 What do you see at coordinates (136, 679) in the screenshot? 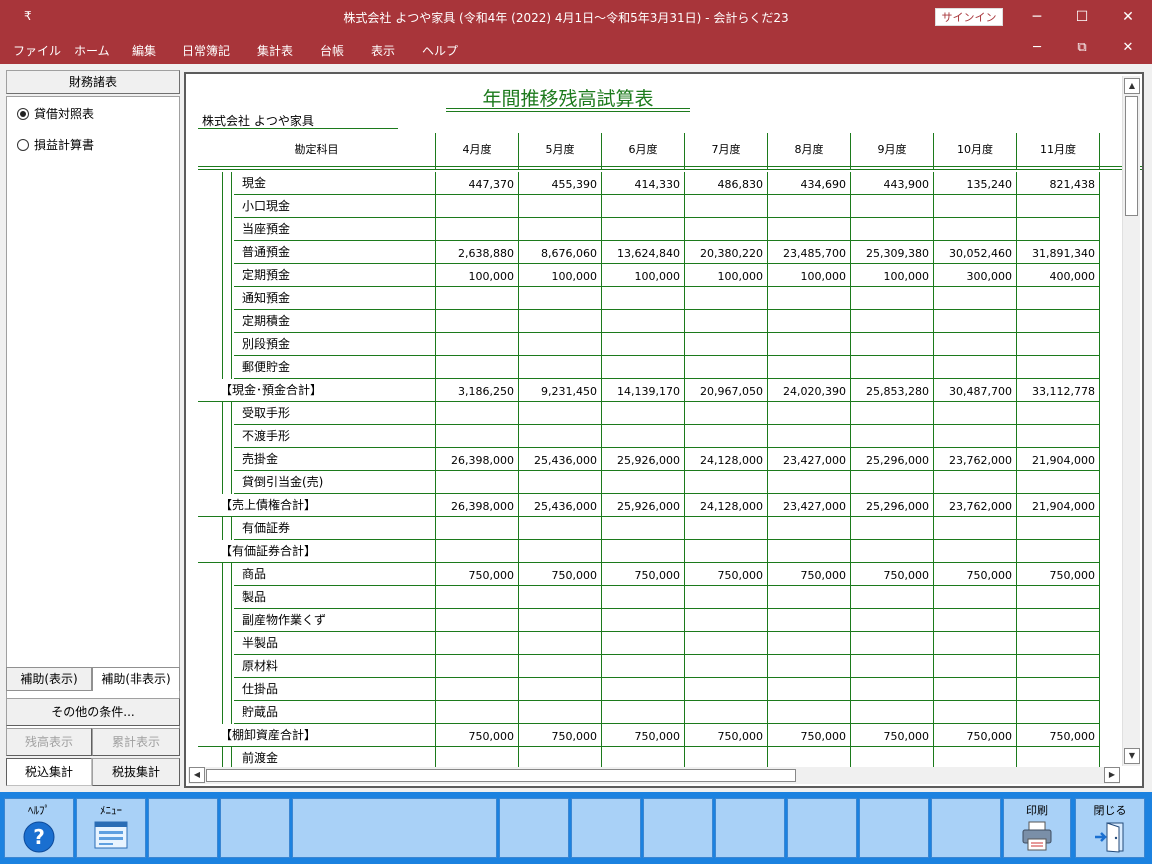
I see `tab-sub-hide: 補助(非表示)` at bounding box center [136, 679].